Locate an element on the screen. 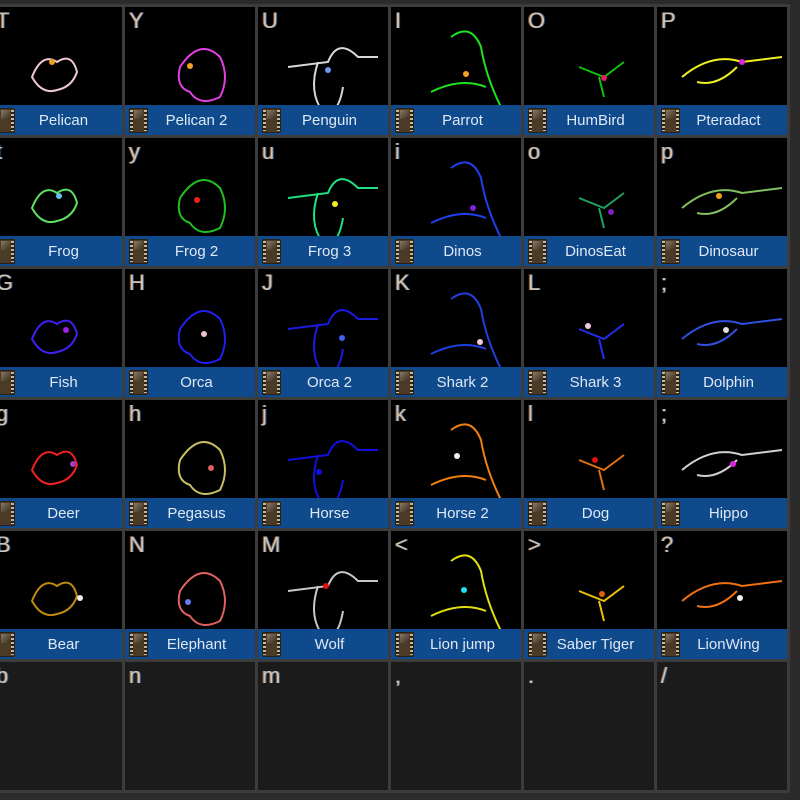 The image size is (800, 800). cue-label-bar: HumBird is located at coordinates (589, 120).